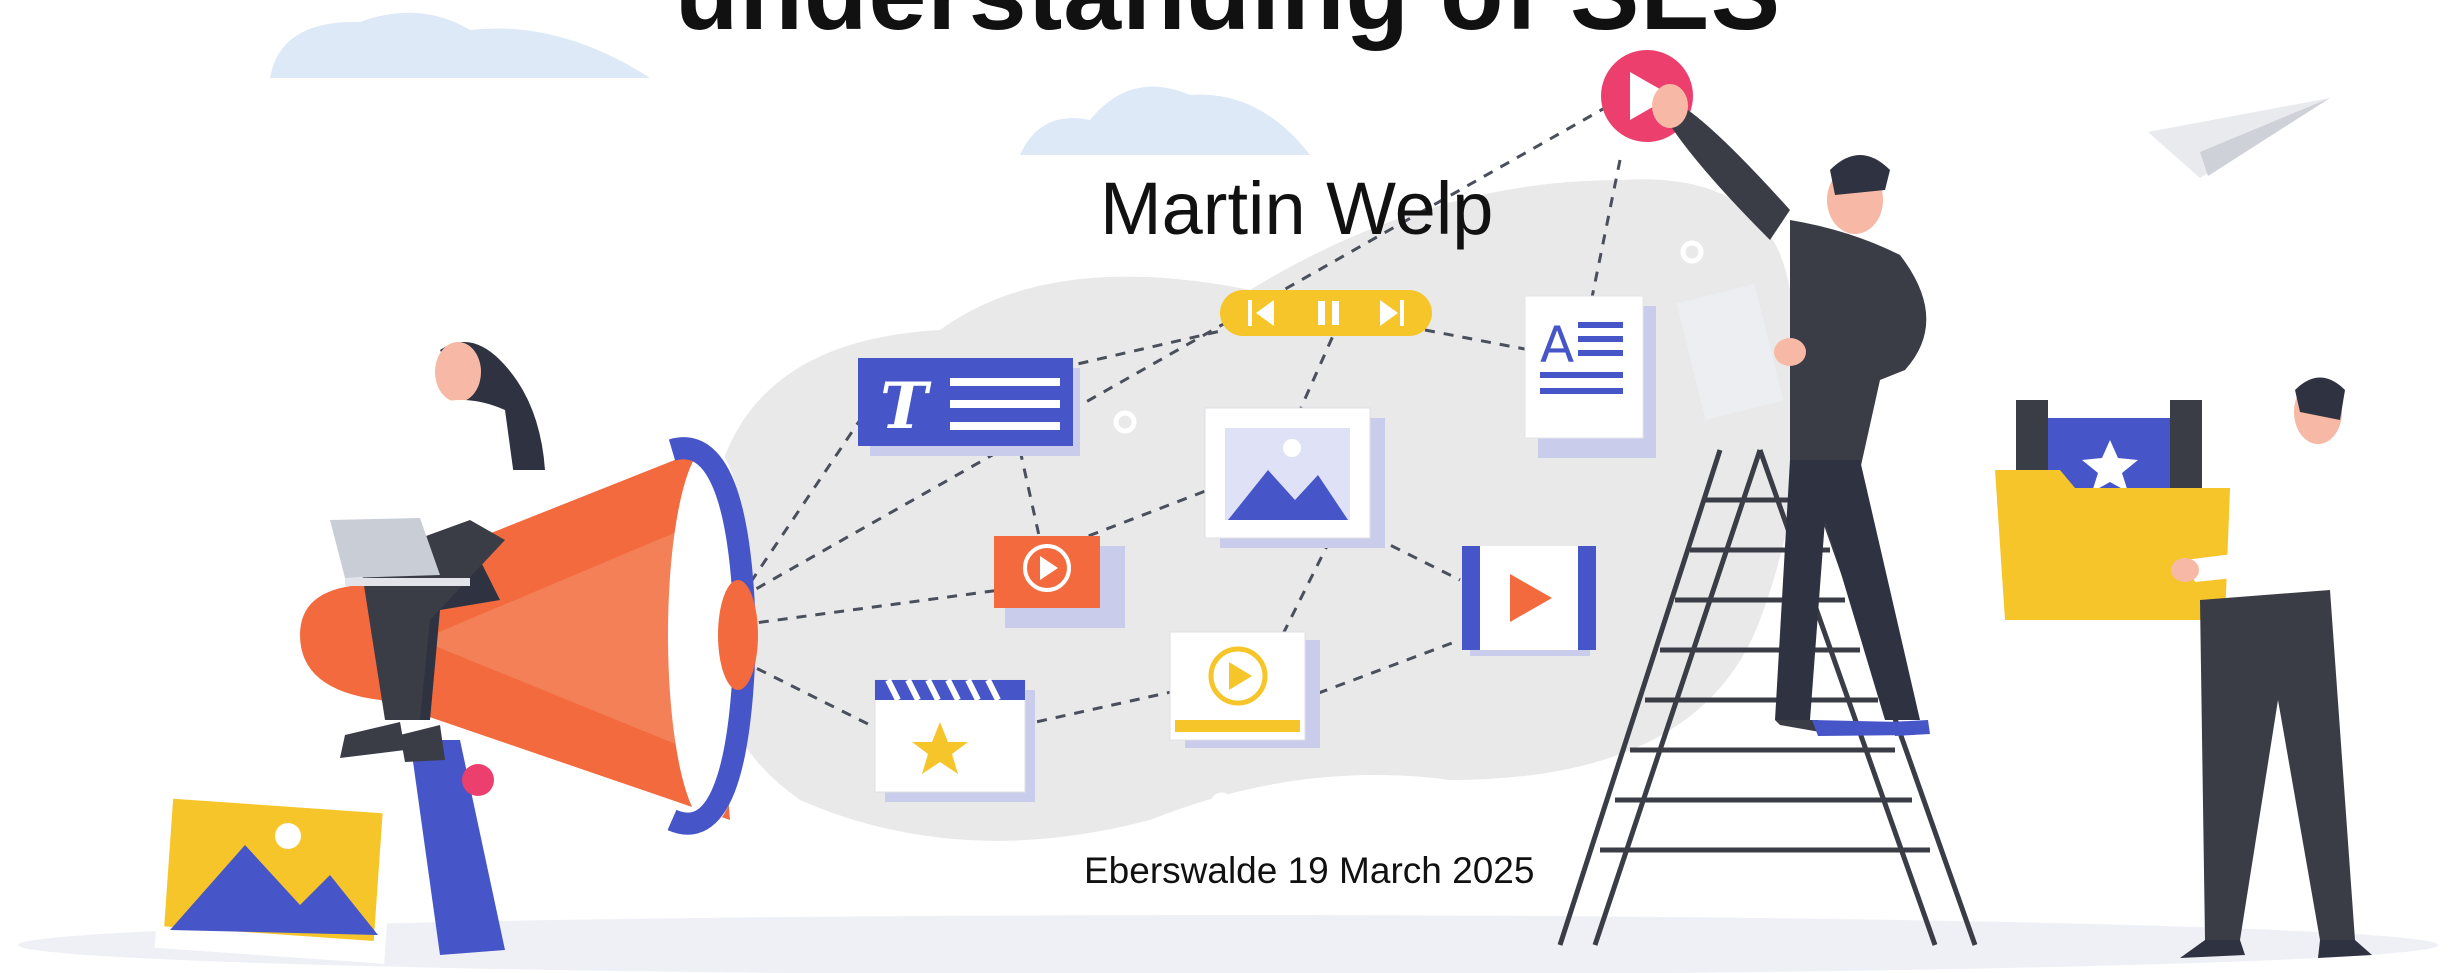 Image resolution: width=2456 pixels, height=973 pixels. I want to click on media-control-bar, so click(1326, 313).